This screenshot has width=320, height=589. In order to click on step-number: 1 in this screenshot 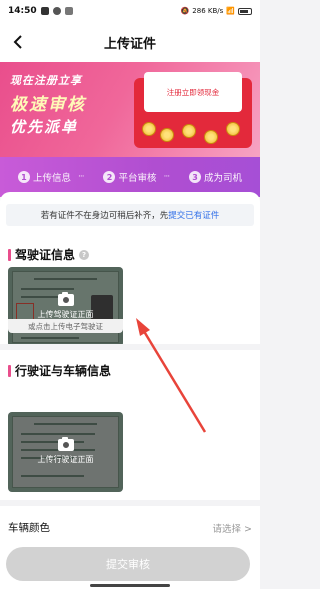, I will do `click(23, 177)`.